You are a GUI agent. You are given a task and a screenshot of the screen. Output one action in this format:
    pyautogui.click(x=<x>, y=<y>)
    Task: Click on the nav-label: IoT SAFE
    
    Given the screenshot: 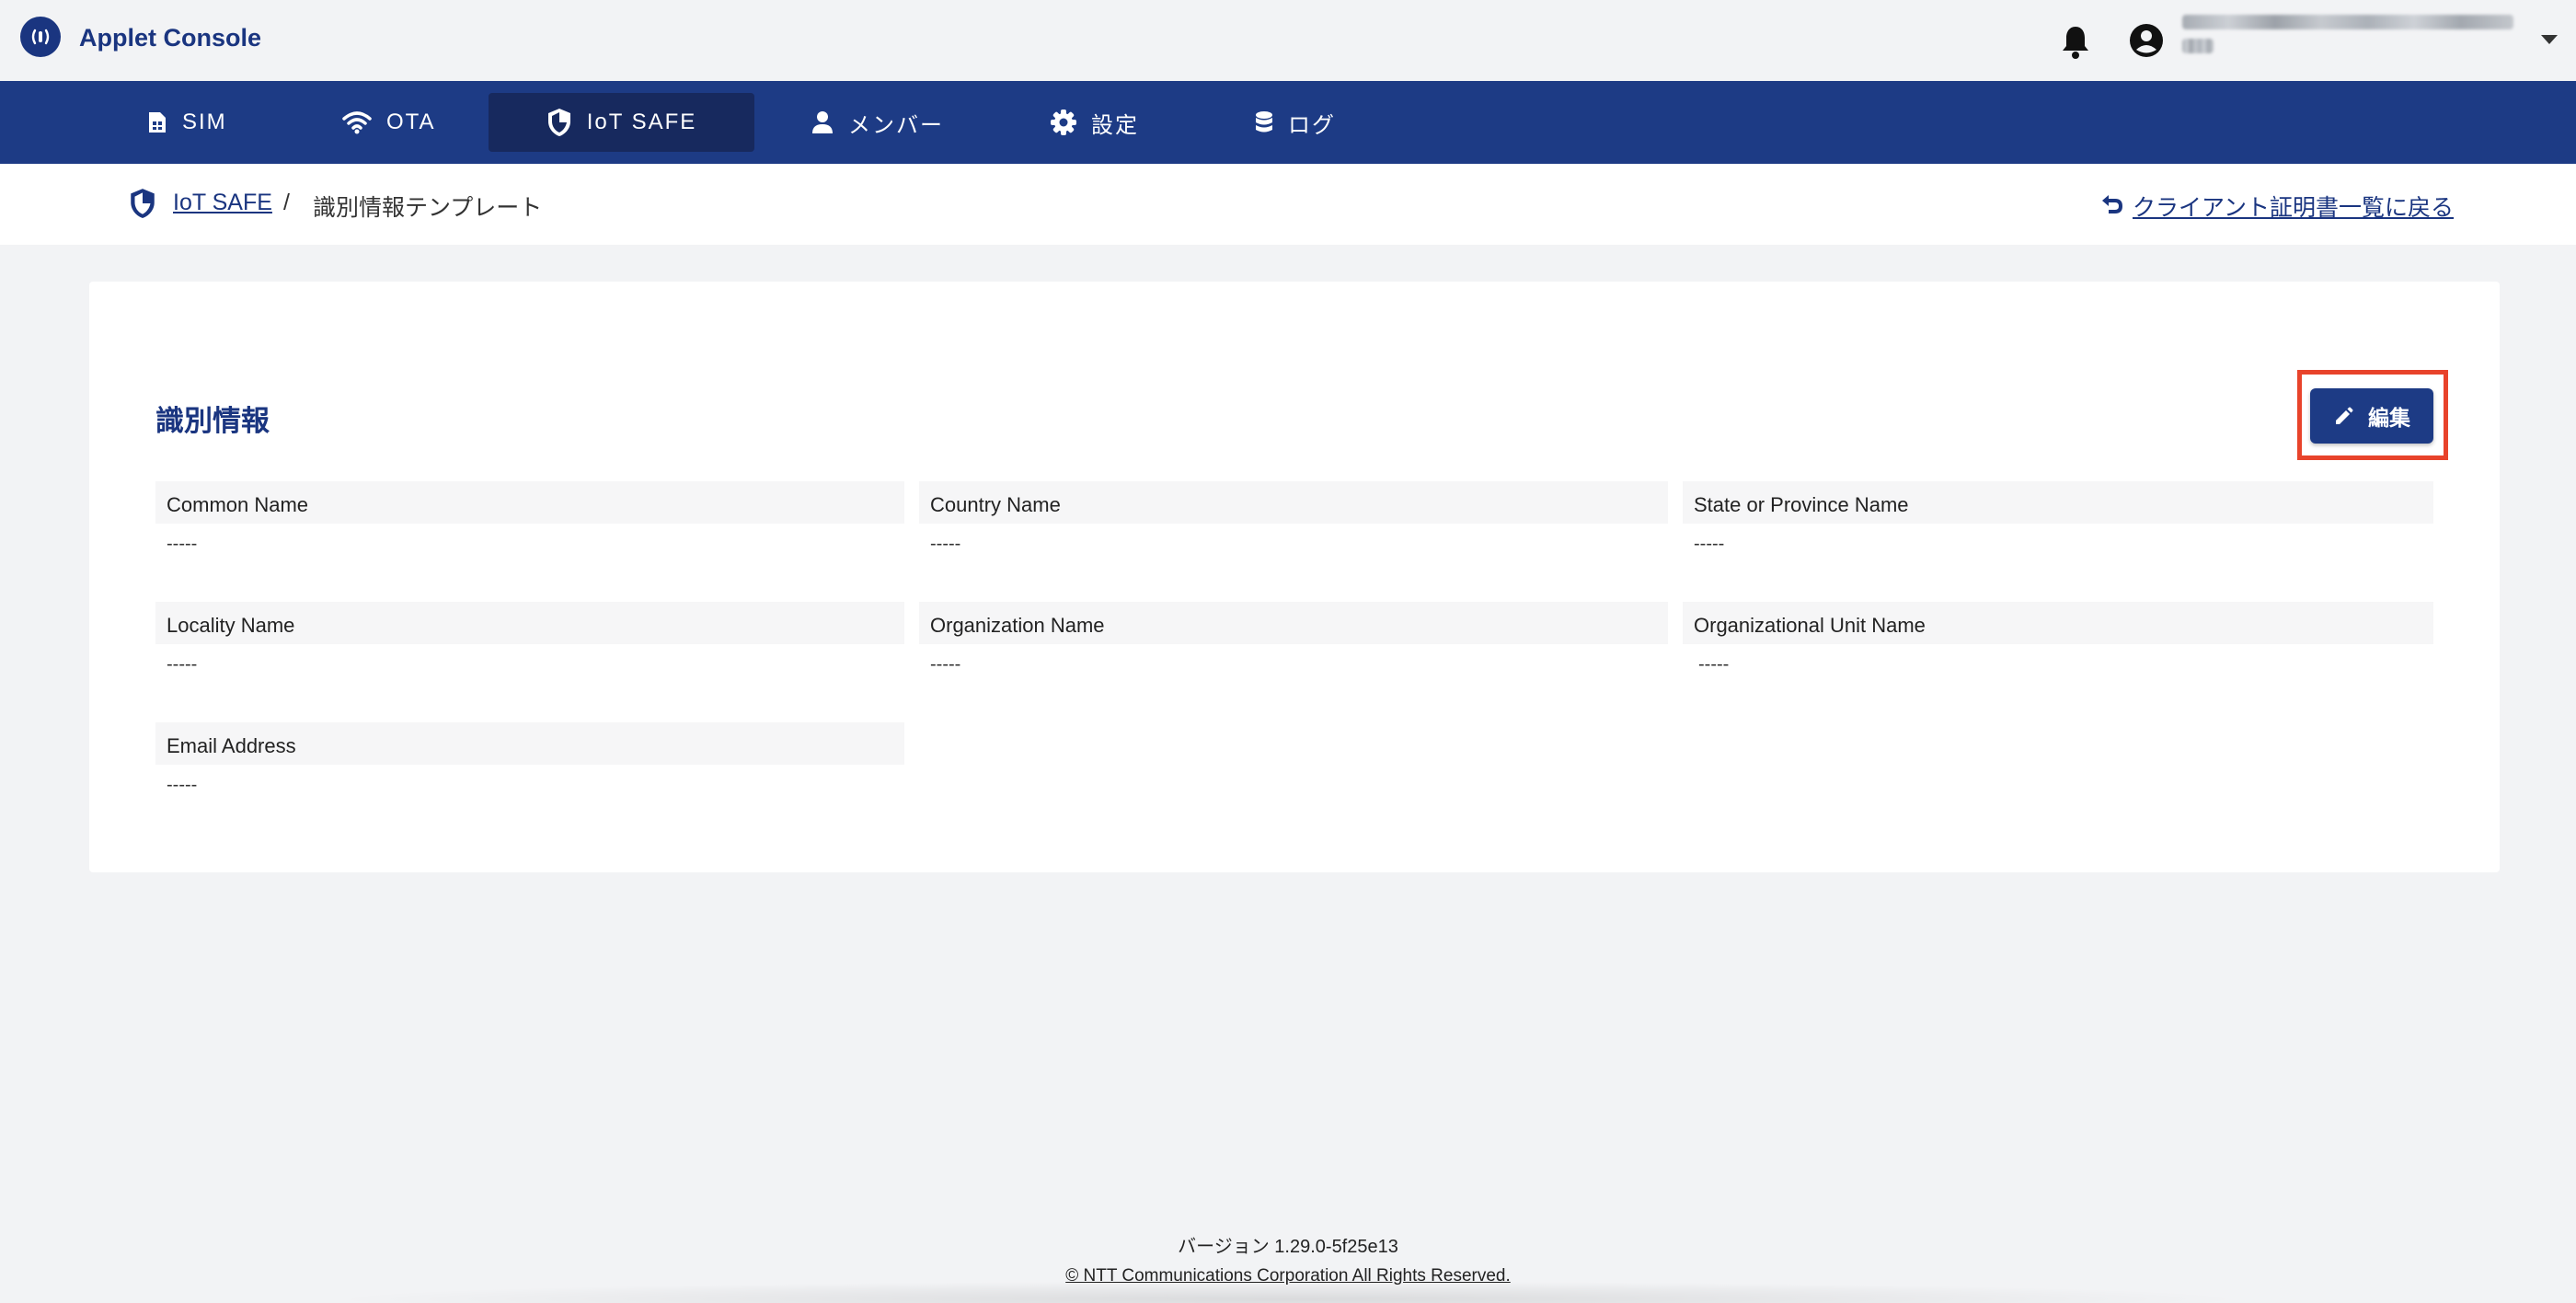 What is the action you would take?
    pyautogui.click(x=641, y=122)
    